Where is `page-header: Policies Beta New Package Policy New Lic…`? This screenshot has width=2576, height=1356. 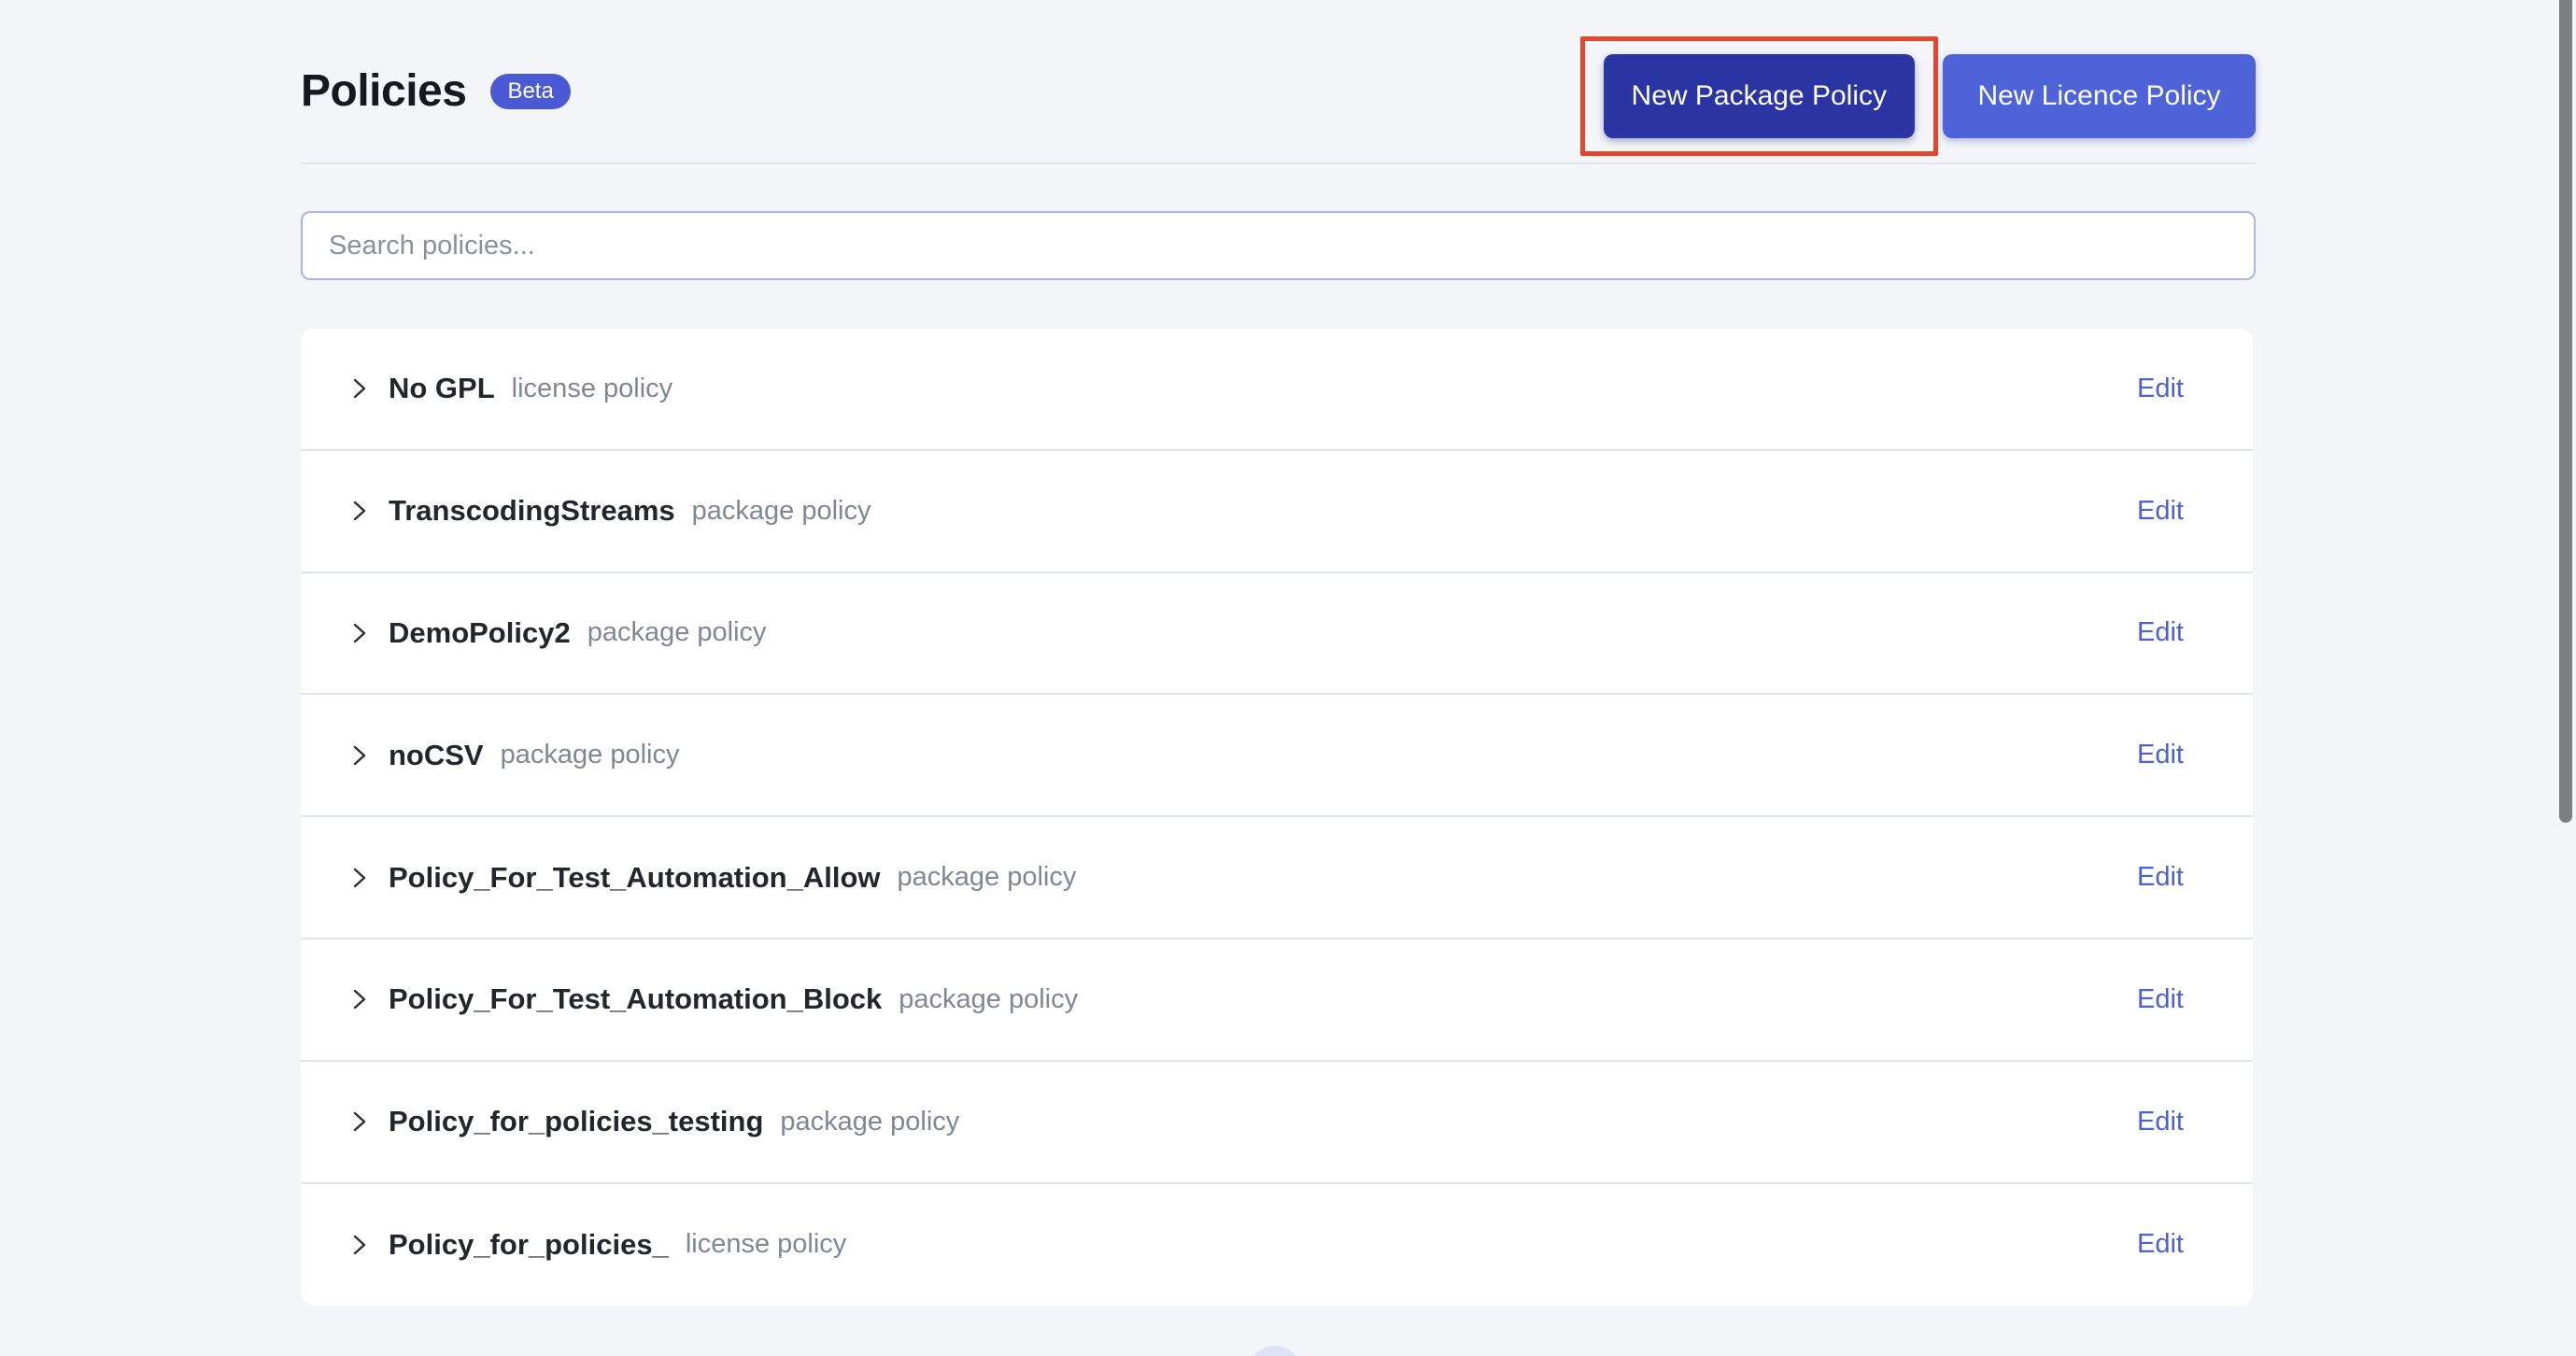
page-header: Policies Beta New Package Policy New Lic… is located at coordinates (1278, 82).